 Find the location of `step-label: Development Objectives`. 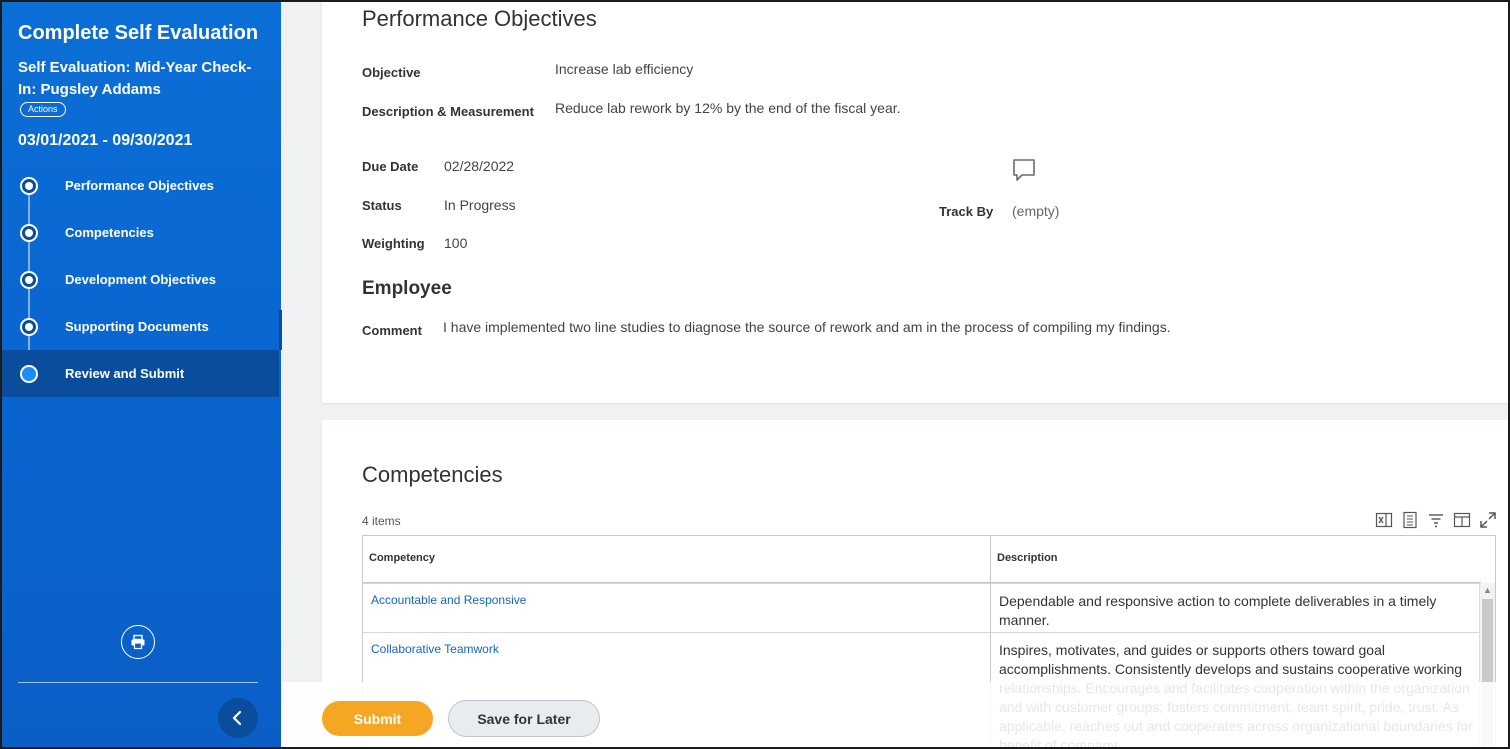

step-label: Development Objectives is located at coordinates (140, 279).